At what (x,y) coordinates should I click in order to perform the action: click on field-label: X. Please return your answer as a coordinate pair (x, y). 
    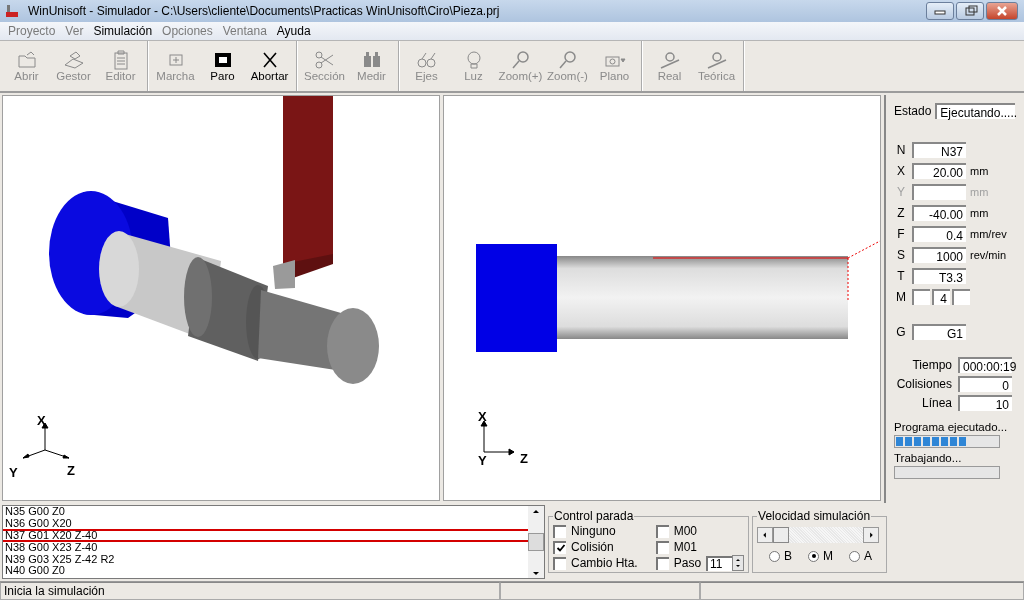
    Looking at the image, I should click on (901, 171).